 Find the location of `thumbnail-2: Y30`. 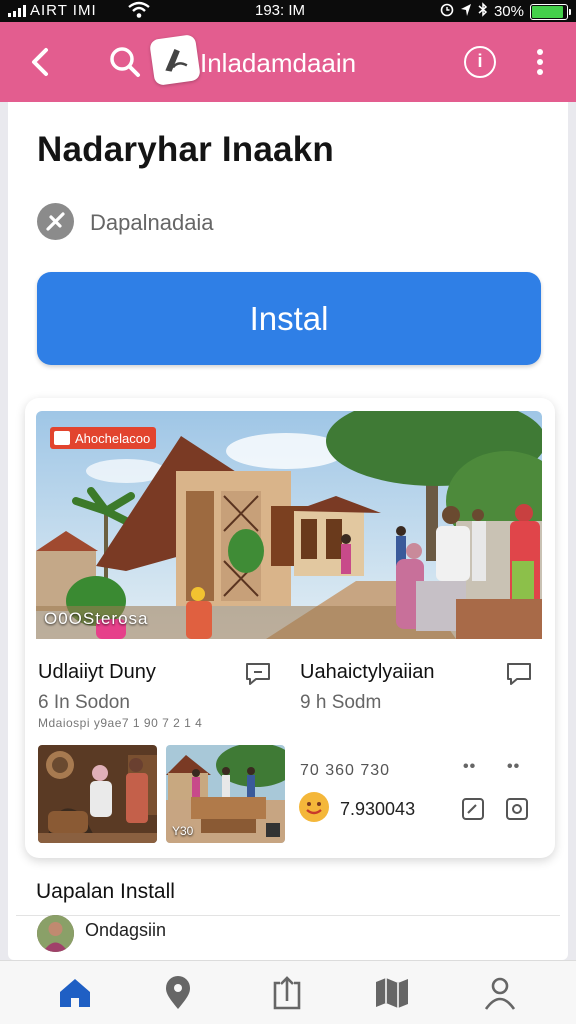

thumbnail-2: Y30 is located at coordinates (225, 794).